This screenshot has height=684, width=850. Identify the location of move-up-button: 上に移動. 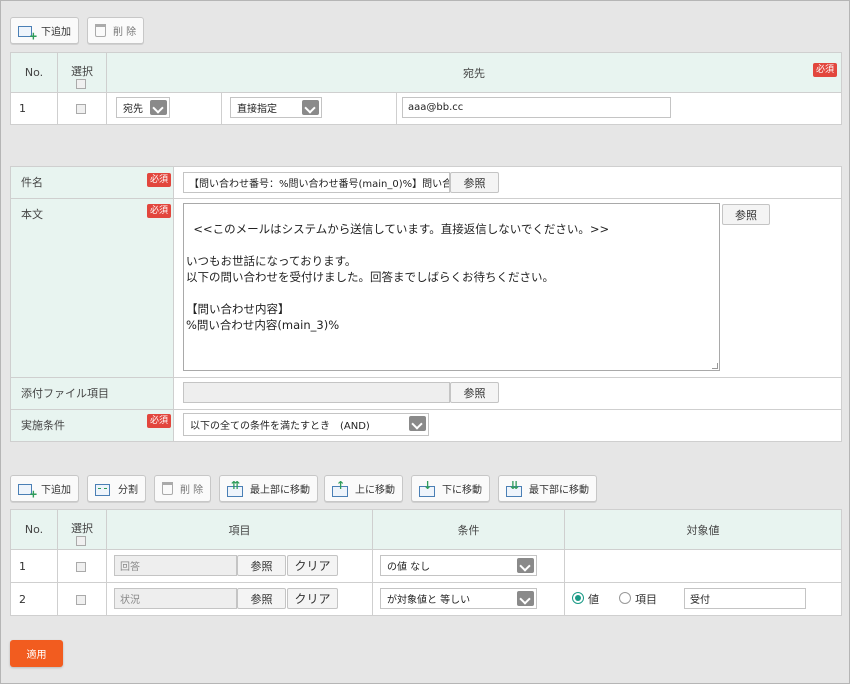
(363, 488).